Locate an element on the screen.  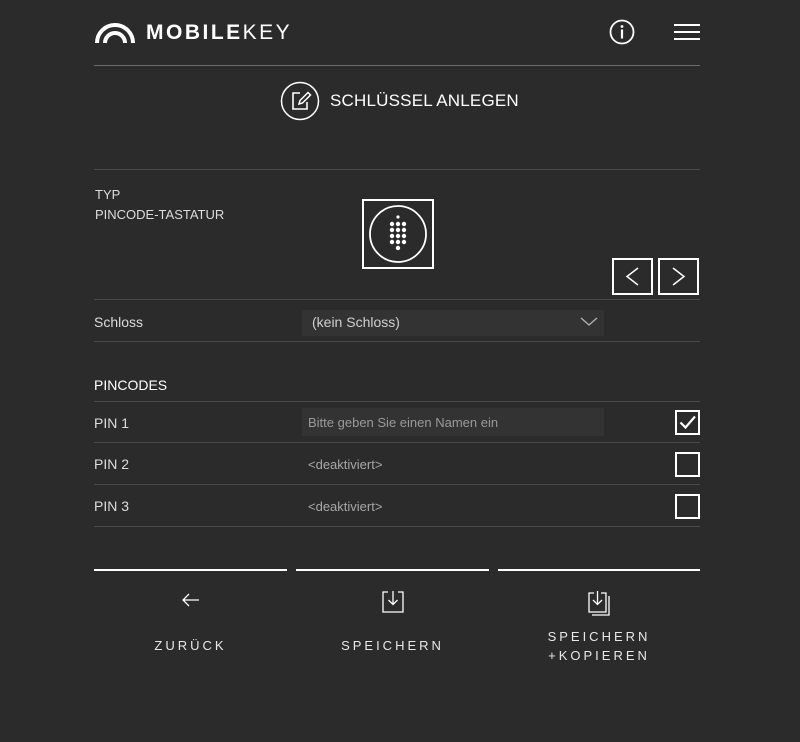
logo-text-bold: MOBILE is located at coordinates (194, 32).